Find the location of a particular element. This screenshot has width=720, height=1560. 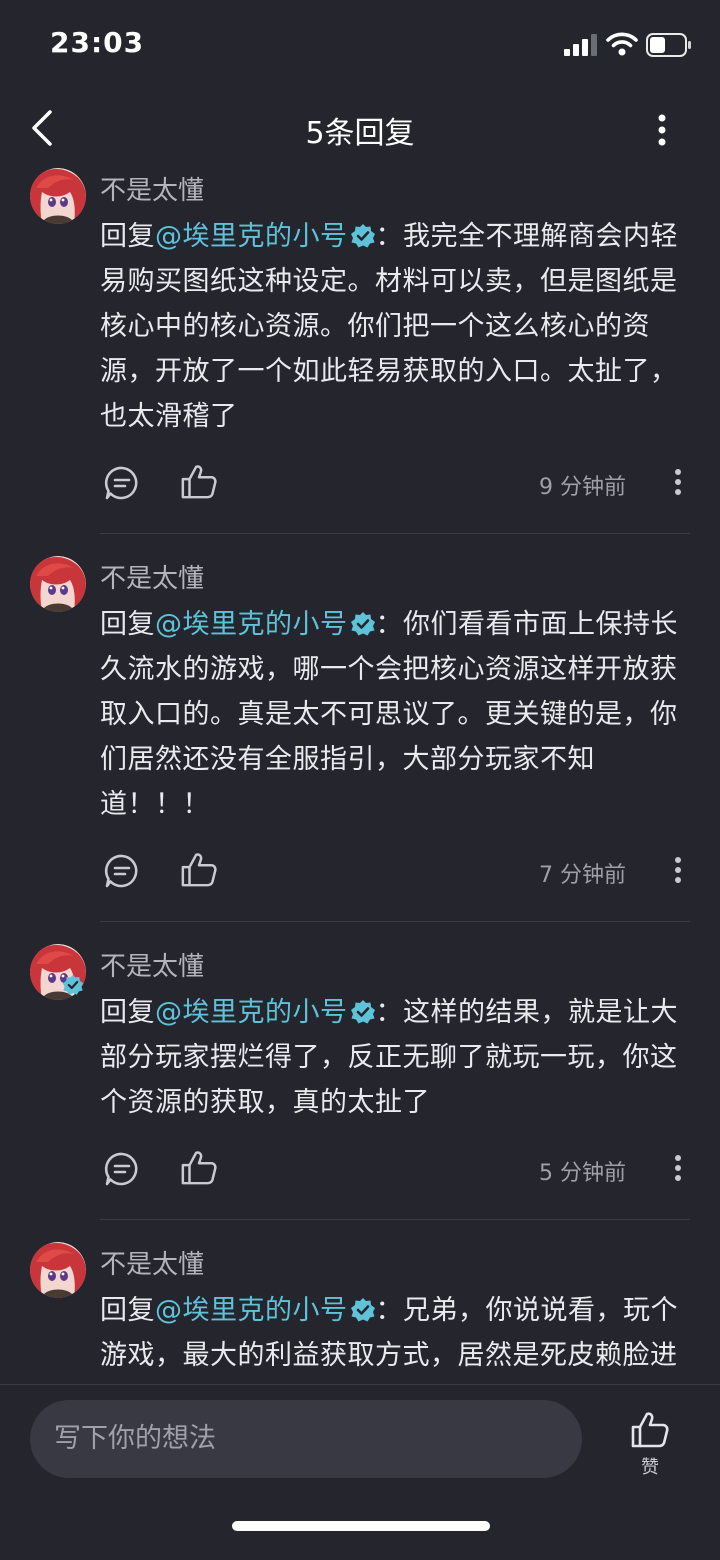

comment-timestamp: 9 分钟前 is located at coordinates (582, 487).